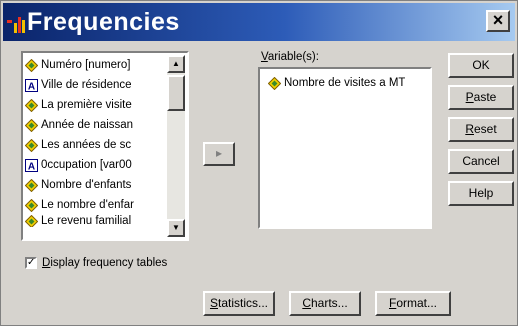 The height and width of the screenshot is (326, 518). What do you see at coordinates (176, 146) in the screenshot?
I see `source-list-scrollbar: ▲ ▼` at bounding box center [176, 146].